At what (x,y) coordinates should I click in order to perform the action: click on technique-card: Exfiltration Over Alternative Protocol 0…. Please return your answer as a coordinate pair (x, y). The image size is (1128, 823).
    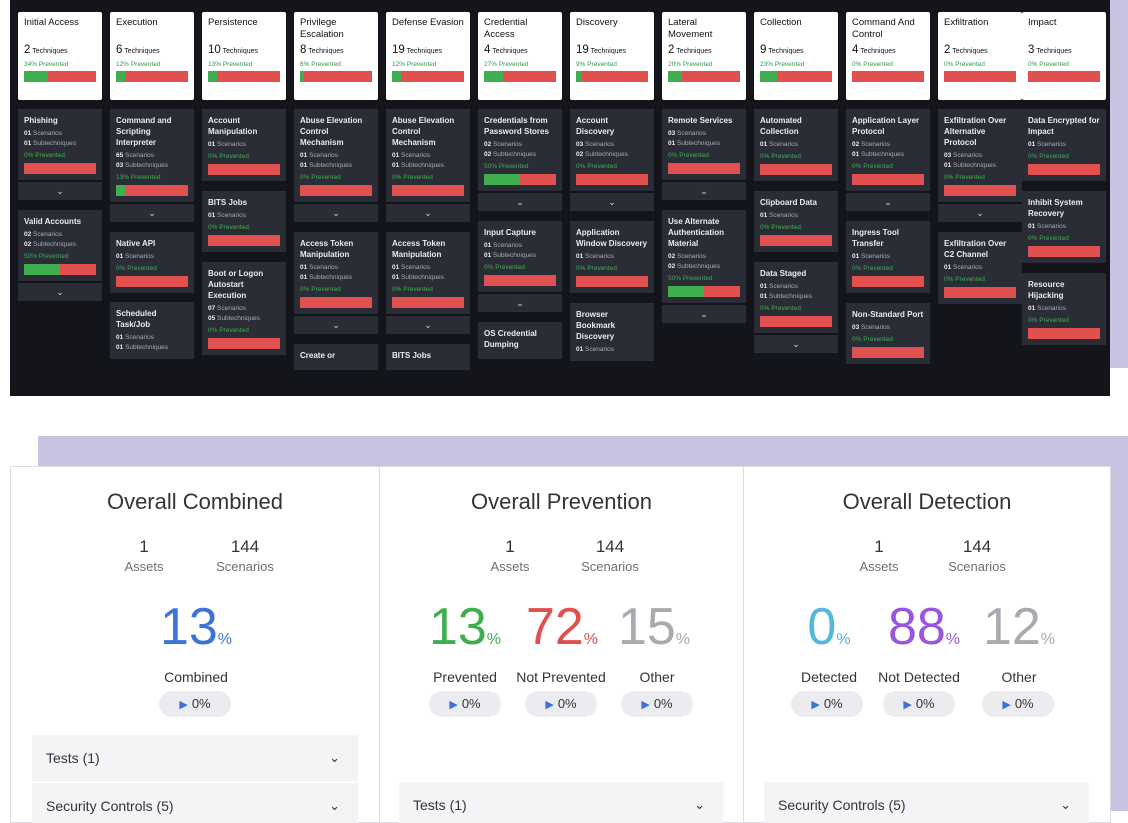
    Looking at the image, I should click on (980, 155).